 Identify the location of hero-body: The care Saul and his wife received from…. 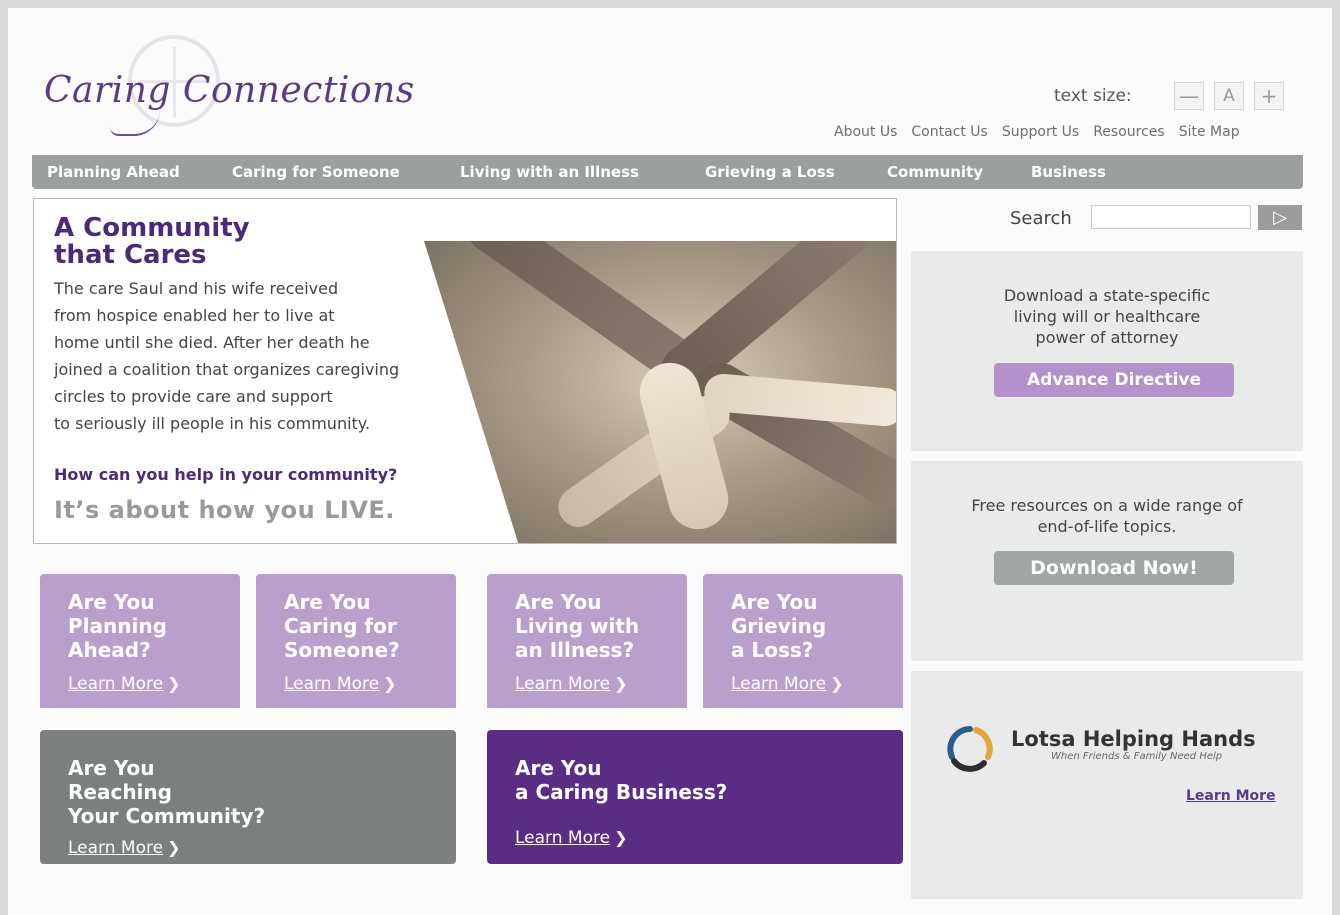
(227, 356).